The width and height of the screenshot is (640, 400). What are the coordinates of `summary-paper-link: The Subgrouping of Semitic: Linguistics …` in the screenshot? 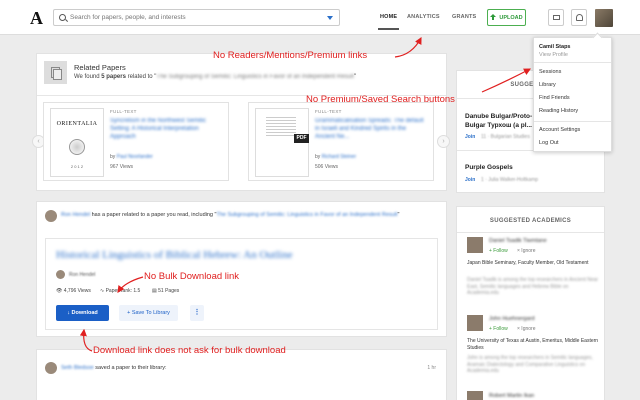 It's located at (254, 77).